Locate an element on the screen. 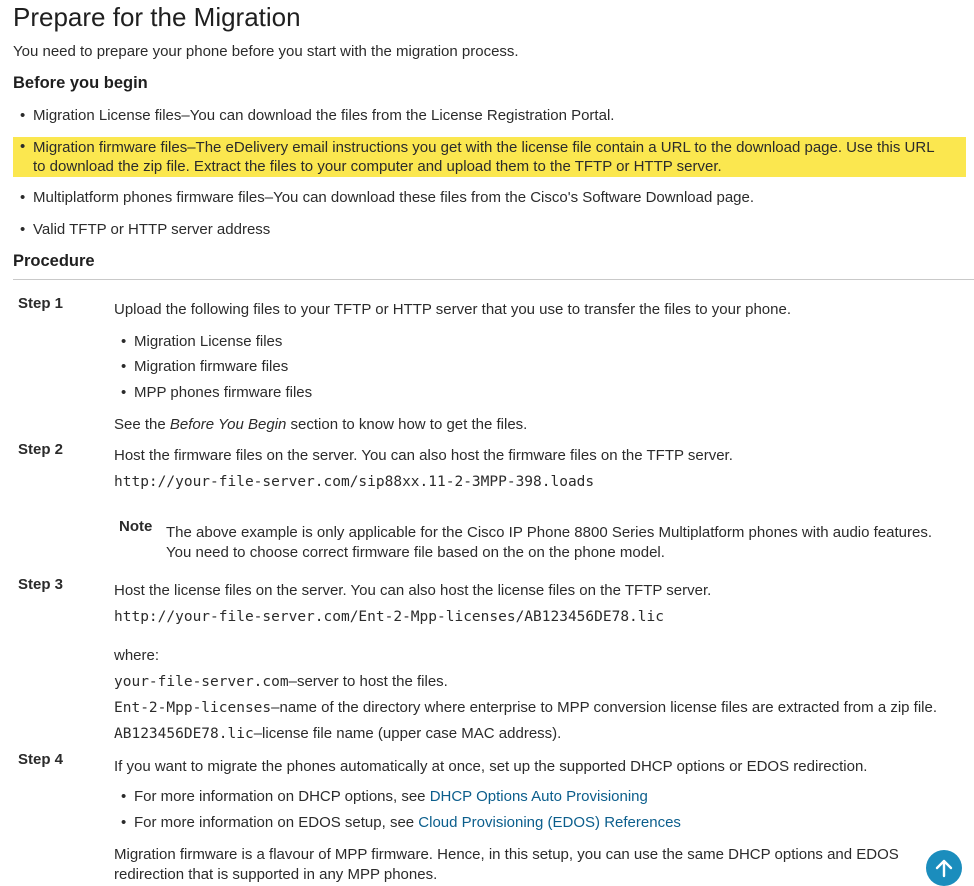 This screenshot has width=974, height=886. bullet-prefix: For more information on EDOS setup, see is located at coordinates (276, 822).